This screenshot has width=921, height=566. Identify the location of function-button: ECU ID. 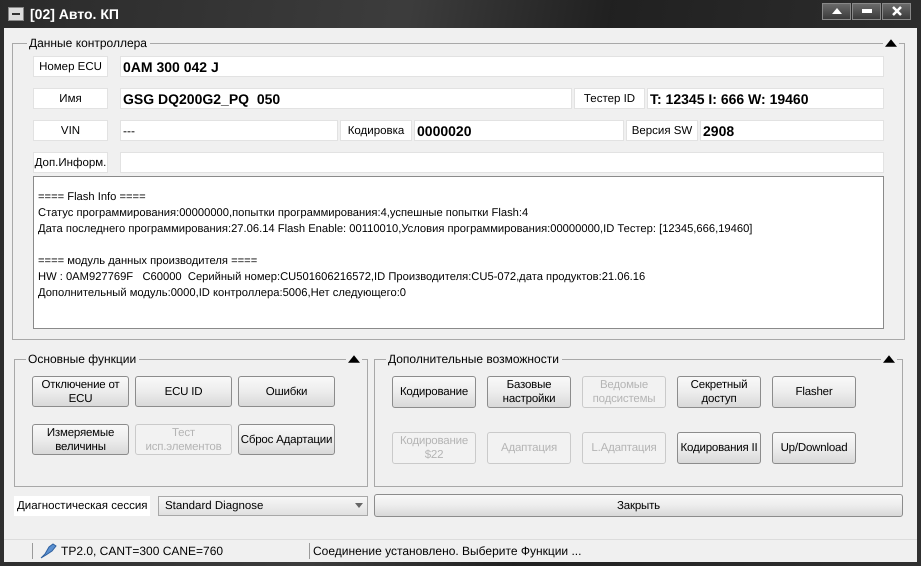
(183, 391).